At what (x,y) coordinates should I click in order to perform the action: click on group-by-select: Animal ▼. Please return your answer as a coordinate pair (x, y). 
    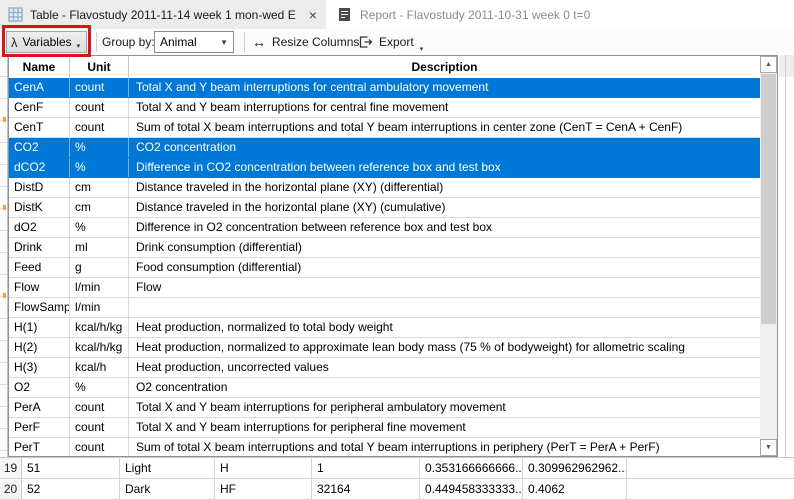
    Looking at the image, I should click on (194, 42).